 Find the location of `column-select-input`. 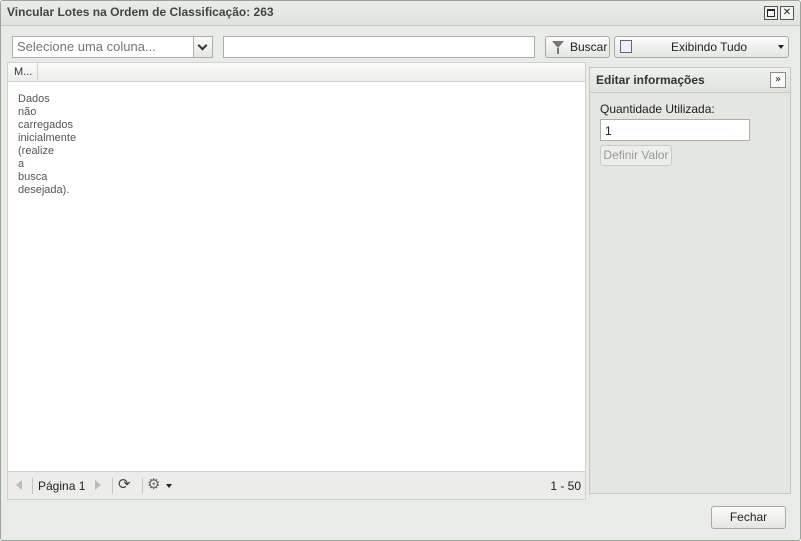

column-select-input is located at coordinates (103, 46).